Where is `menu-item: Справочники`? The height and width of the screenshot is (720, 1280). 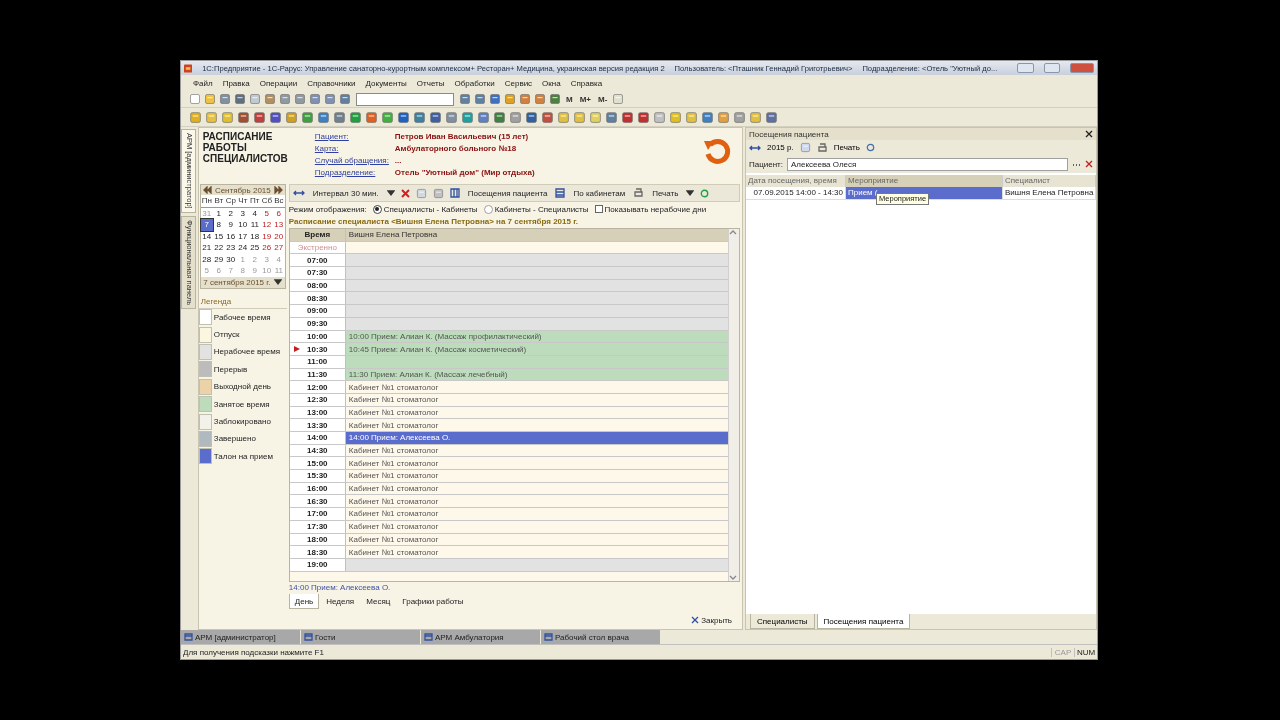 menu-item: Справочники is located at coordinates (331, 83).